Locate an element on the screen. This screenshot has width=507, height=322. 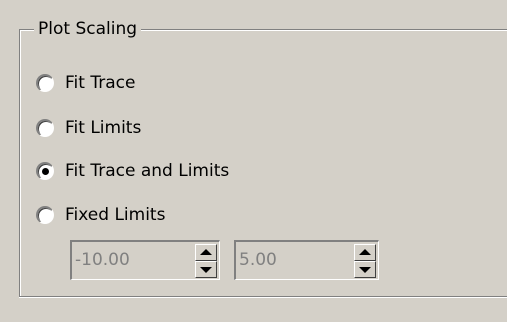
radio-label-fit-limits: Fit Limits is located at coordinates (103, 128).